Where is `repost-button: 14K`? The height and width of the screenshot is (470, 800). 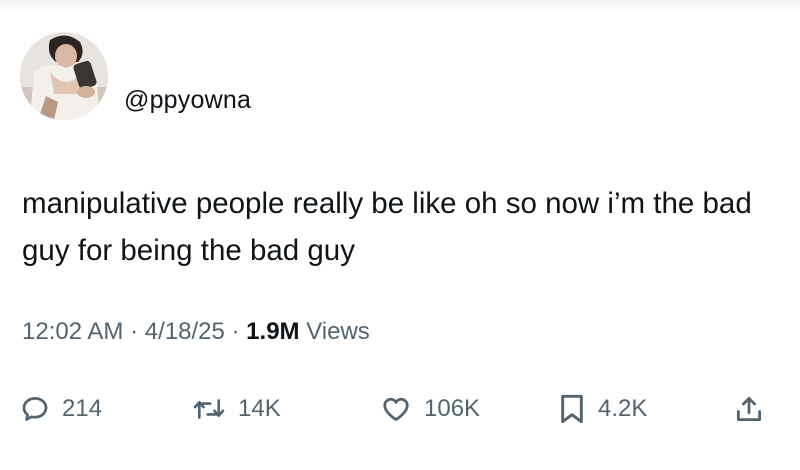 repost-button: 14K is located at coordinates (236, 409).